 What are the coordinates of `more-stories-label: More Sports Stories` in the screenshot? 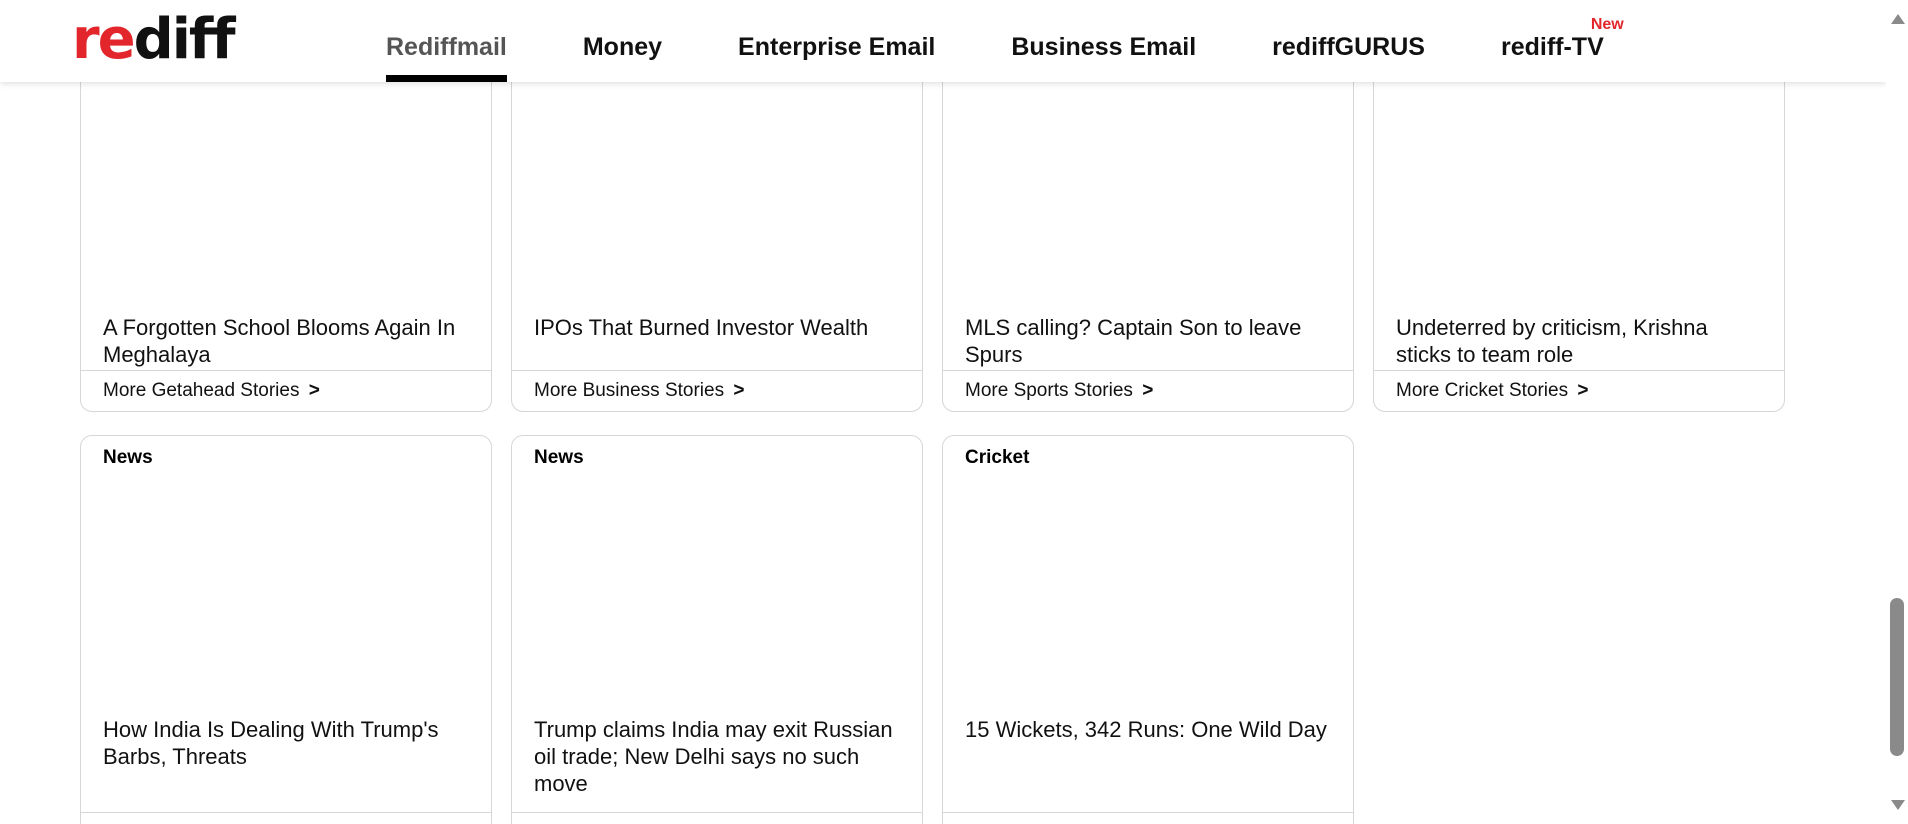 It's located at (1049, 390).